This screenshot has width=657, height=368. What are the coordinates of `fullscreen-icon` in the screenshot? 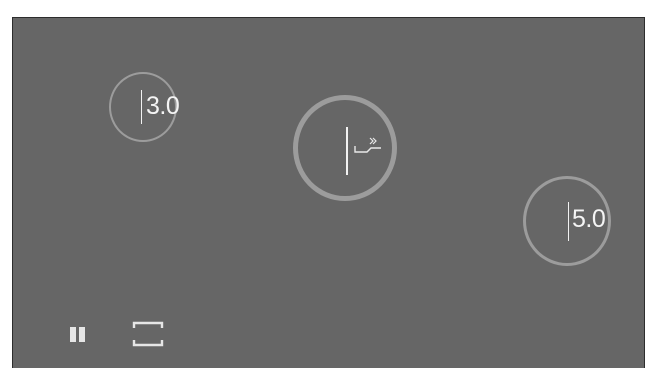 It's located at (148, 334).